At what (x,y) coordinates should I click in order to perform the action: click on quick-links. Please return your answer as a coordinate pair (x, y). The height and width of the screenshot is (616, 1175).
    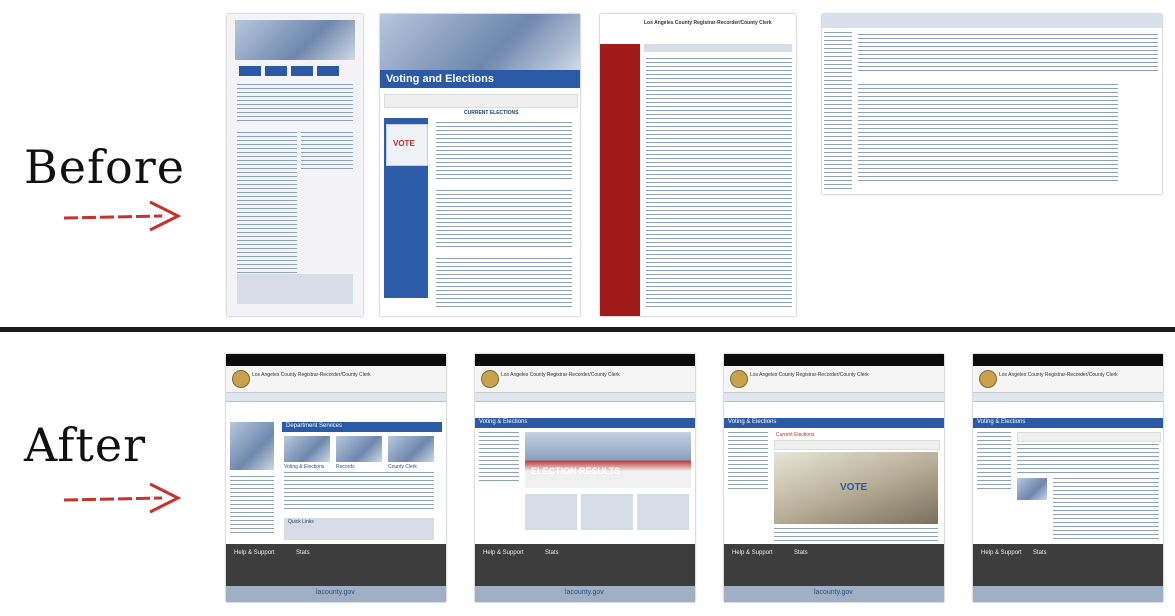
    Looking at the image, I should click on (504, 220).